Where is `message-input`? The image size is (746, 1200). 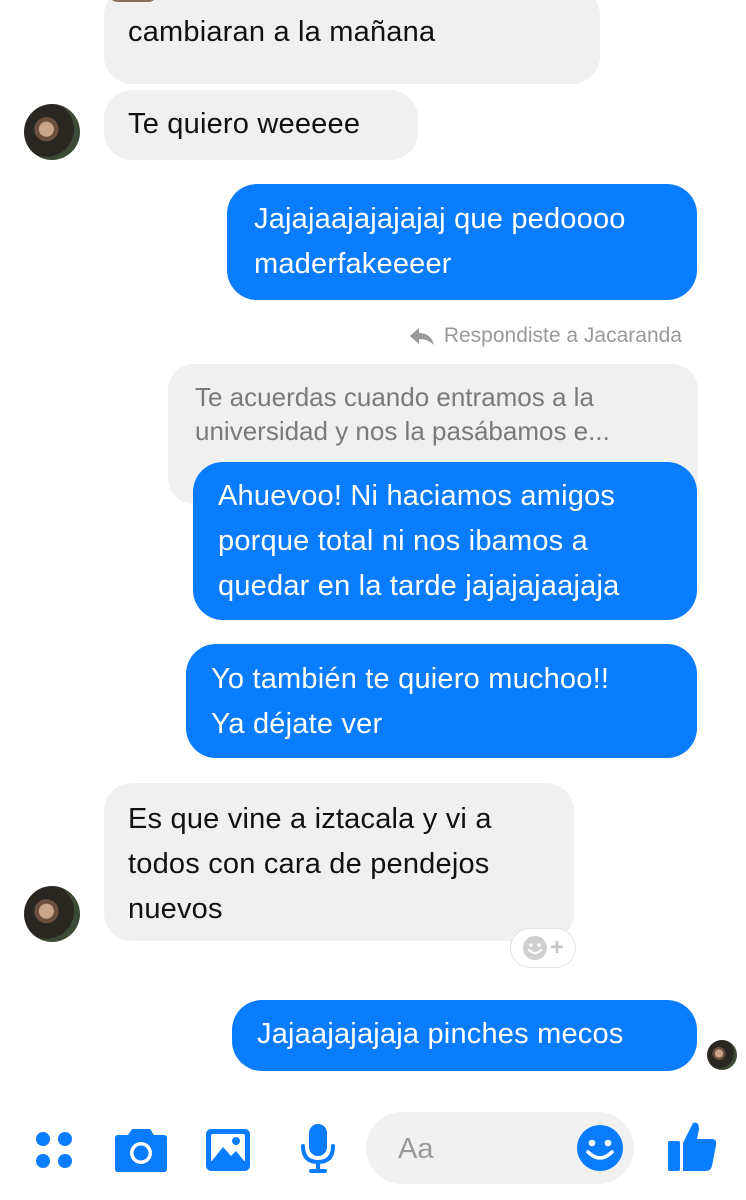
message-input is located at coordinates (483, 1149).